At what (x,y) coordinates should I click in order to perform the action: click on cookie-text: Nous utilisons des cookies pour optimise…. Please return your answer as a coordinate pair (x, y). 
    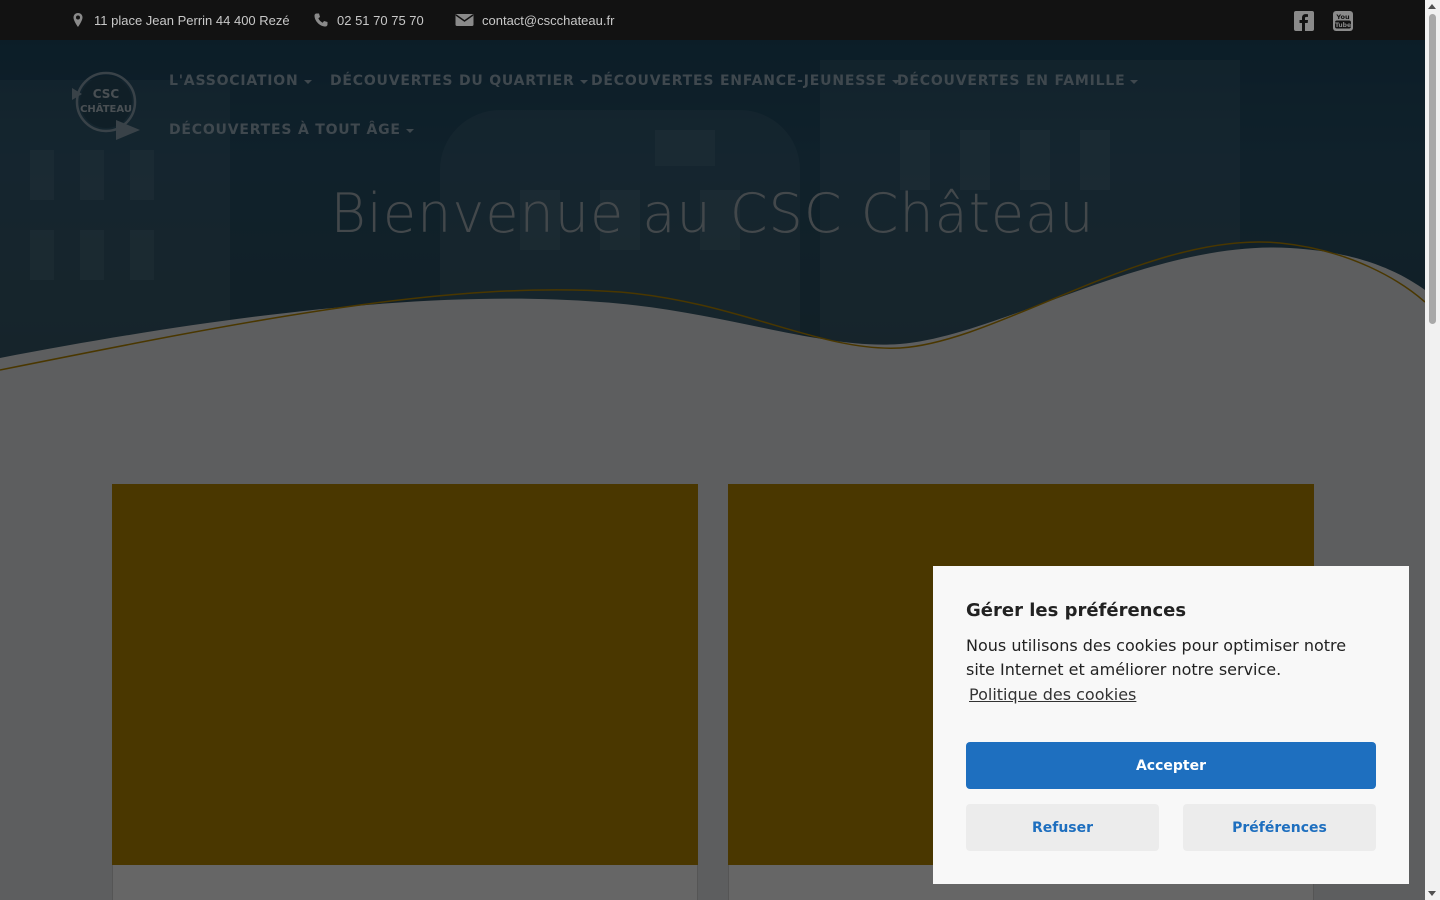
    Looking at the image, I should click on (1156, 657).